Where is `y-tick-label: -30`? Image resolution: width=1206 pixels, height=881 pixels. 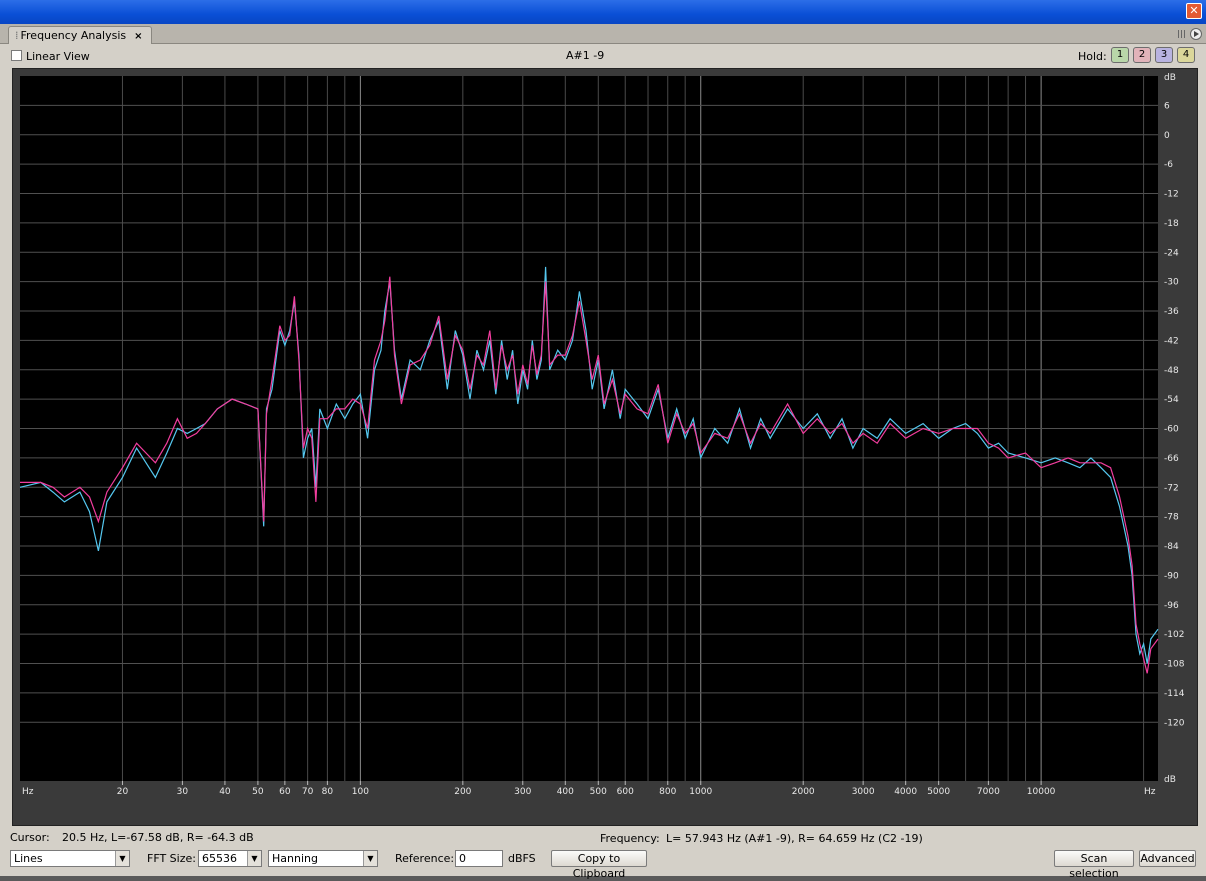 y-tick-label: -30 is located at coordinates (1171, 283).